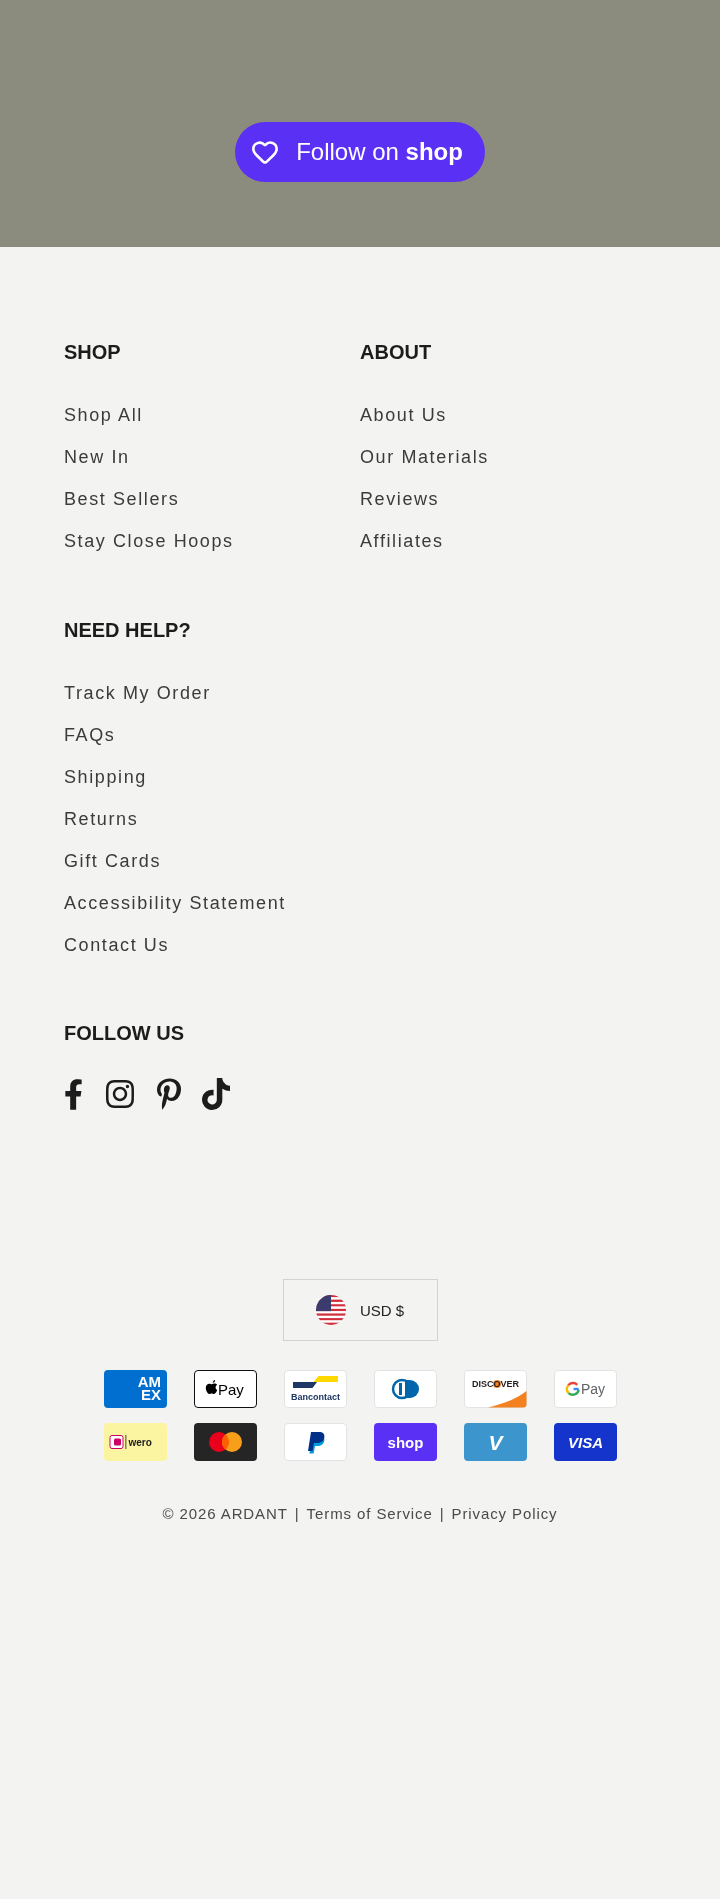 Image resolution: width=720 pixels, height=1899 pixels. What do you see at coordinates (122, 499) in the screenshot?
I see `footer-link: Best Sellers` at bounding box center [122, 499].